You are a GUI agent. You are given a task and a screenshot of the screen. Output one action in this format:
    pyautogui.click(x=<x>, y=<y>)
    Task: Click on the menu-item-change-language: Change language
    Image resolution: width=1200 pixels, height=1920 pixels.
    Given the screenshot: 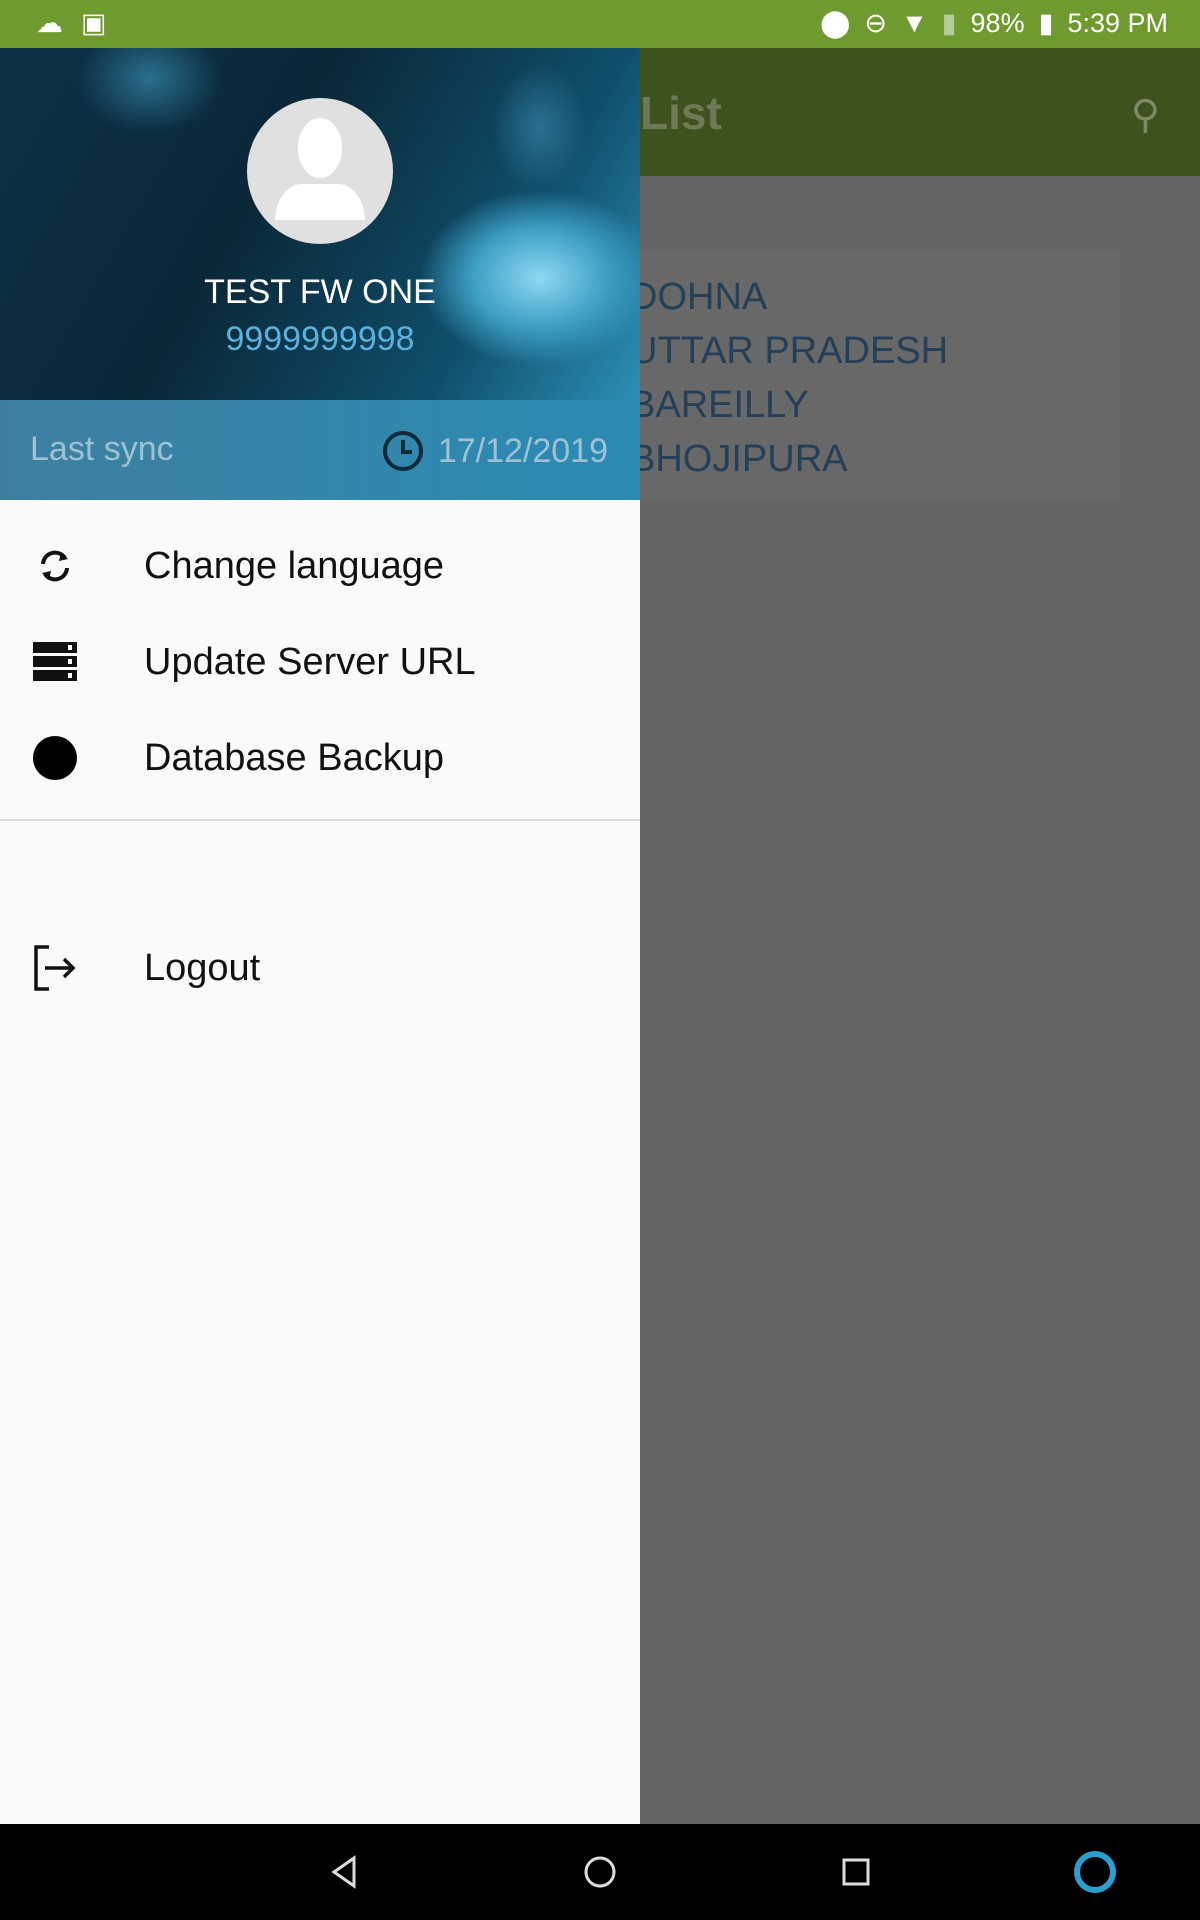 What is the action you would take?
    pyautogui.click(x=320, y=566)
    